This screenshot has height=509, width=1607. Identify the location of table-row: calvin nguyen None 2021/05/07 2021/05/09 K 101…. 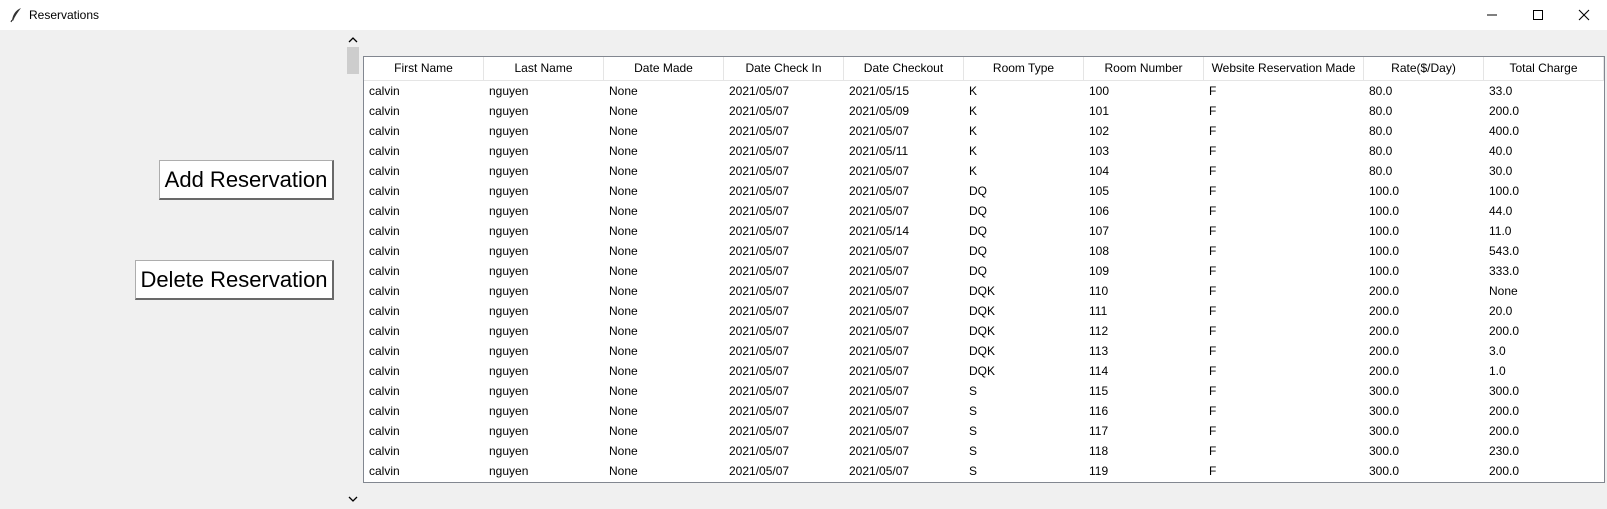
(984, 111).